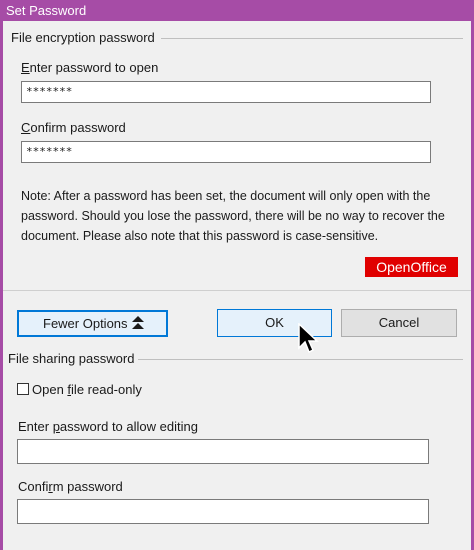  What do you see at coordinates (411, 267) in the screenshot?
I see `openoffice-logo: OpenOffice` at bounding box center [411, 267].